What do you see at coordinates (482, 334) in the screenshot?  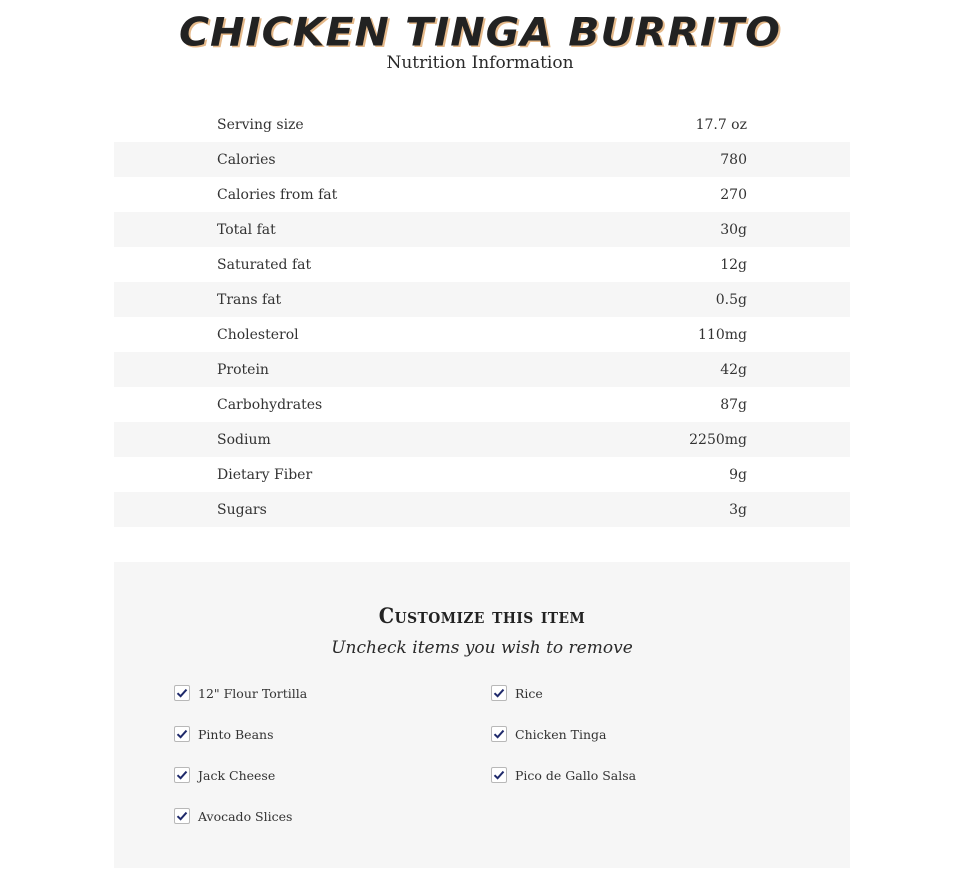 I see `nutrition-row: Cholesterol 110mg` at bounding box center [482, 334].